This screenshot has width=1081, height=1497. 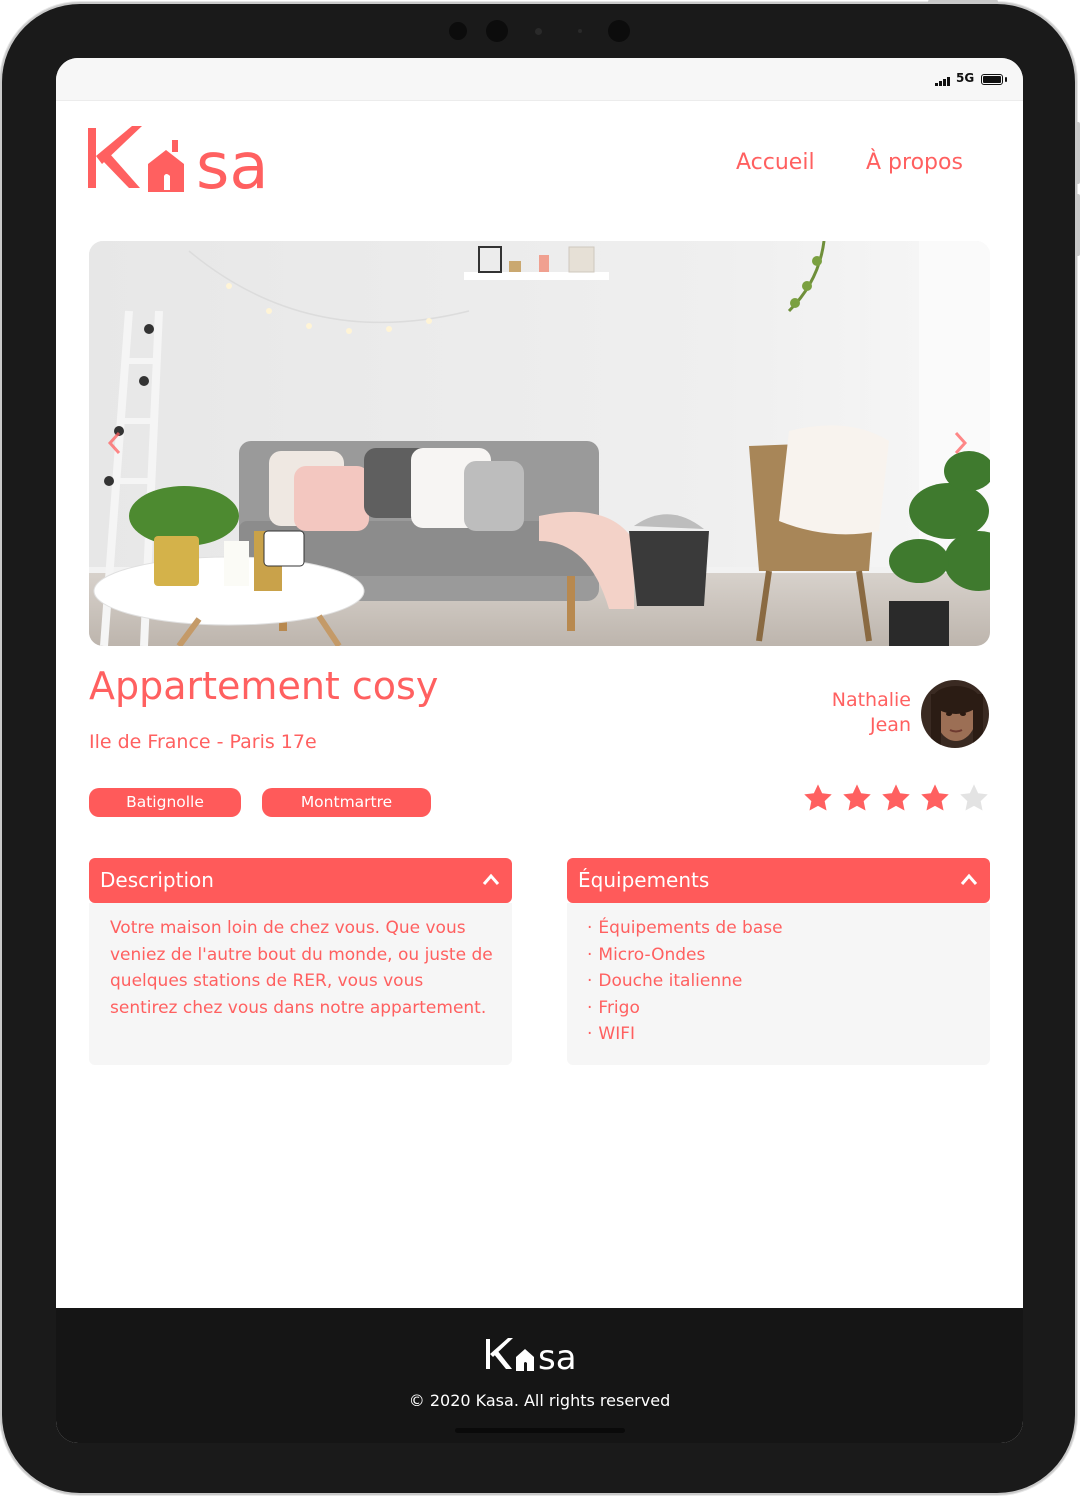 I want to click on equipment-toggle: Équipements, so click(x=778, y=880).